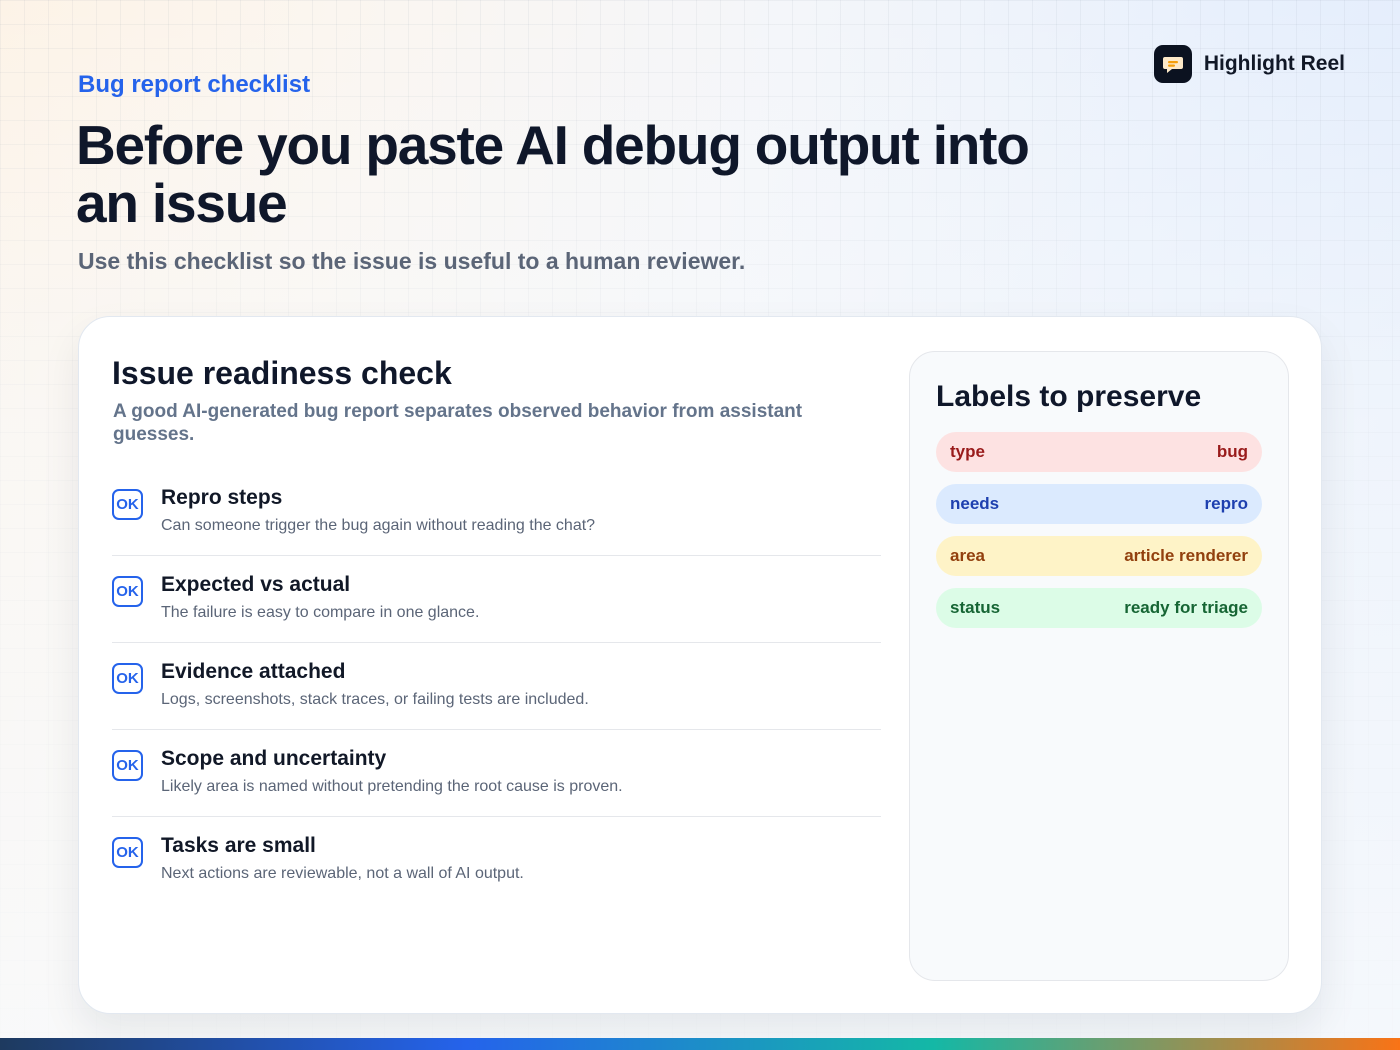  What do you see at coordinates (975, 503) in the screenshot?
I see `label-key: needs` at bounding box center [975, 503].